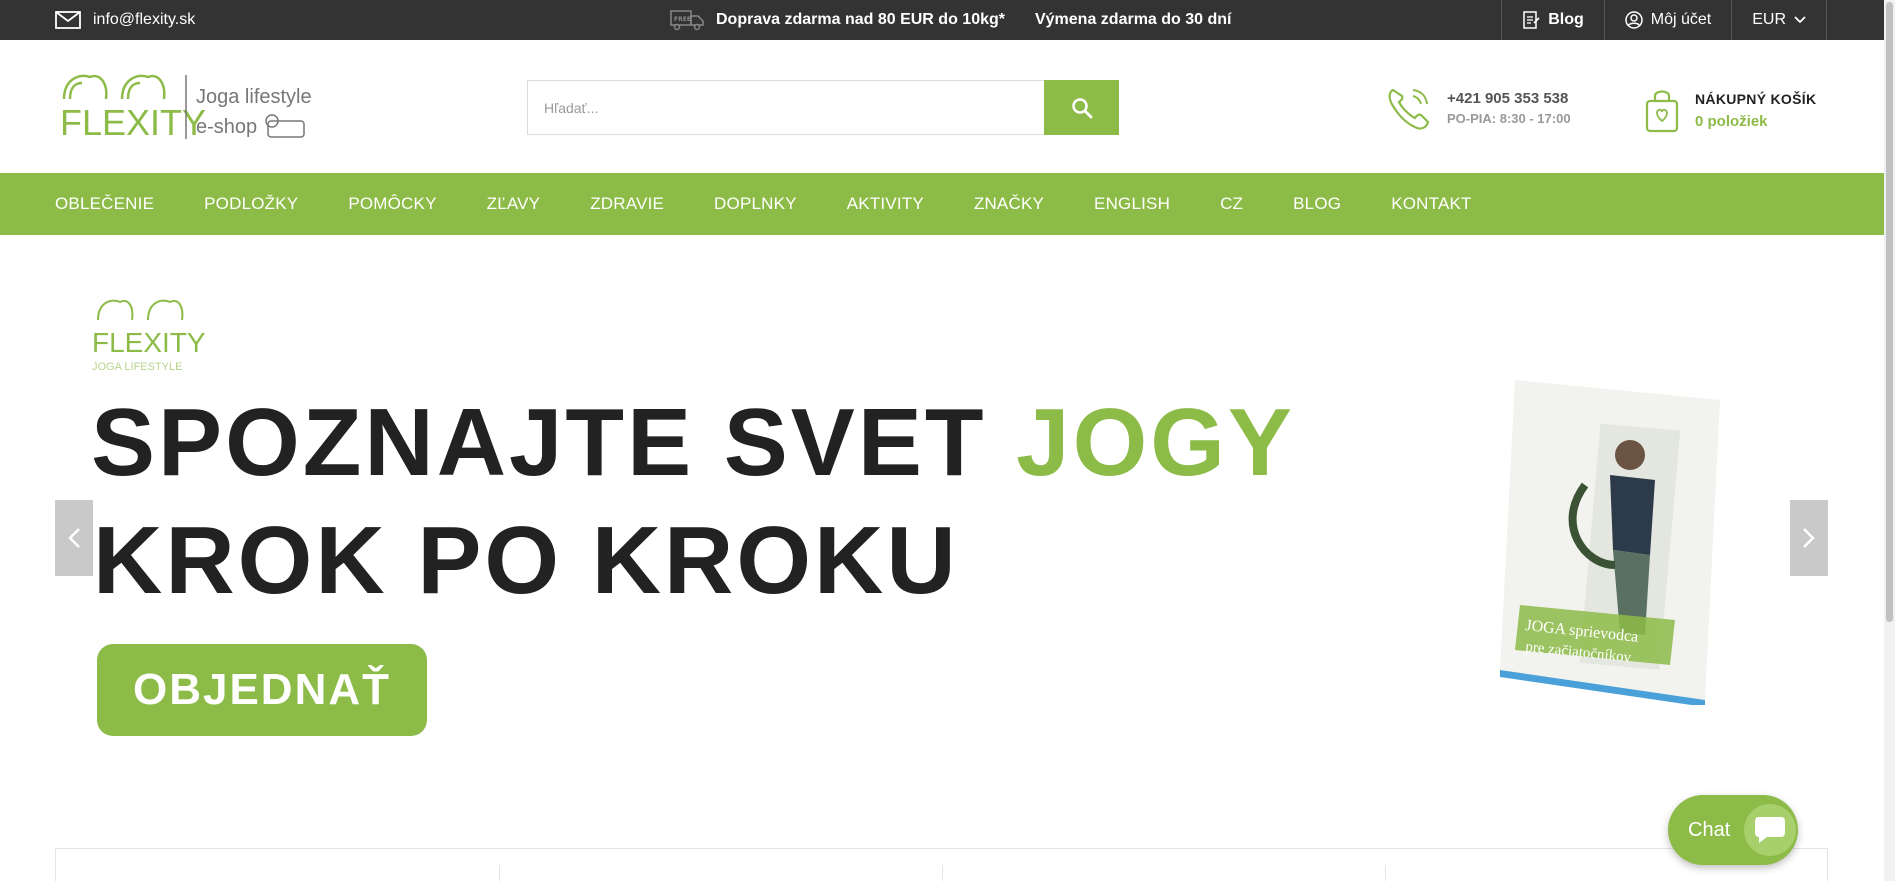 The width and height of the screenshot is (1895, 881). I want to click on promo-shipping: Doprava zdarma nad 80 EUR do 10kg*, so click(860, 19).